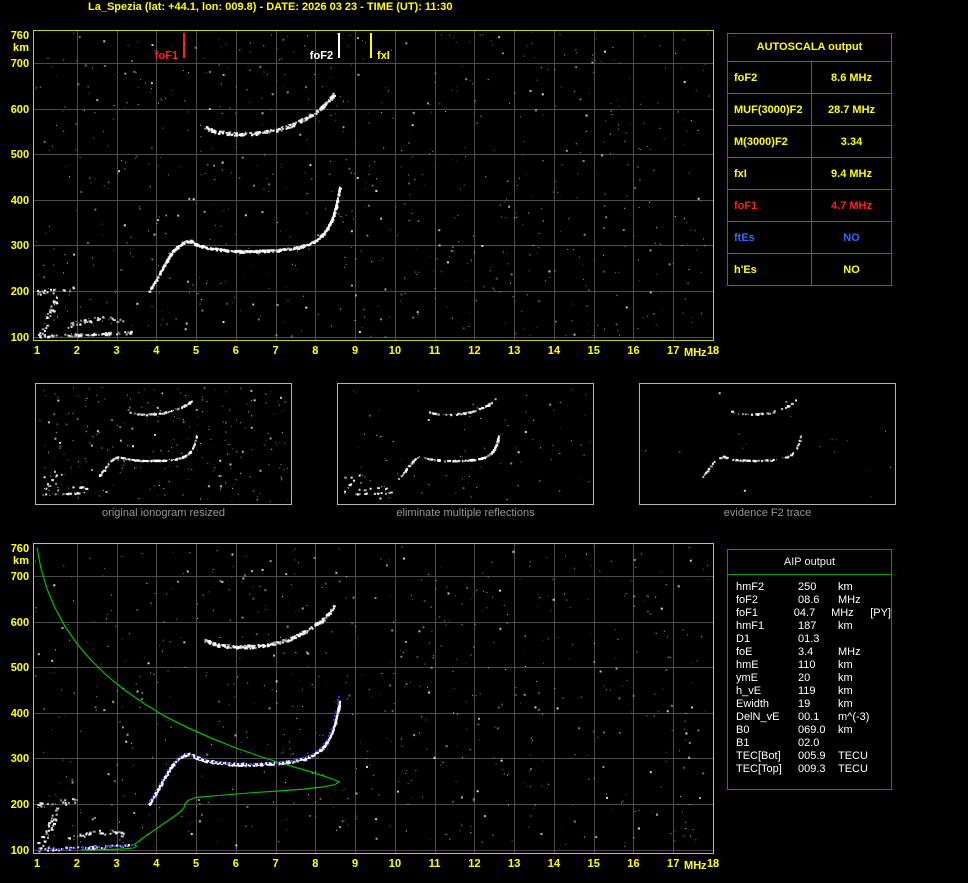 Image resolution: width=968 pixels, height=883 pixels. What do you see at coordinates (163, 513) in the screenshot?
I see `thumbnail-caption-original: original ionogram resized` at bounding box center [163, 513].